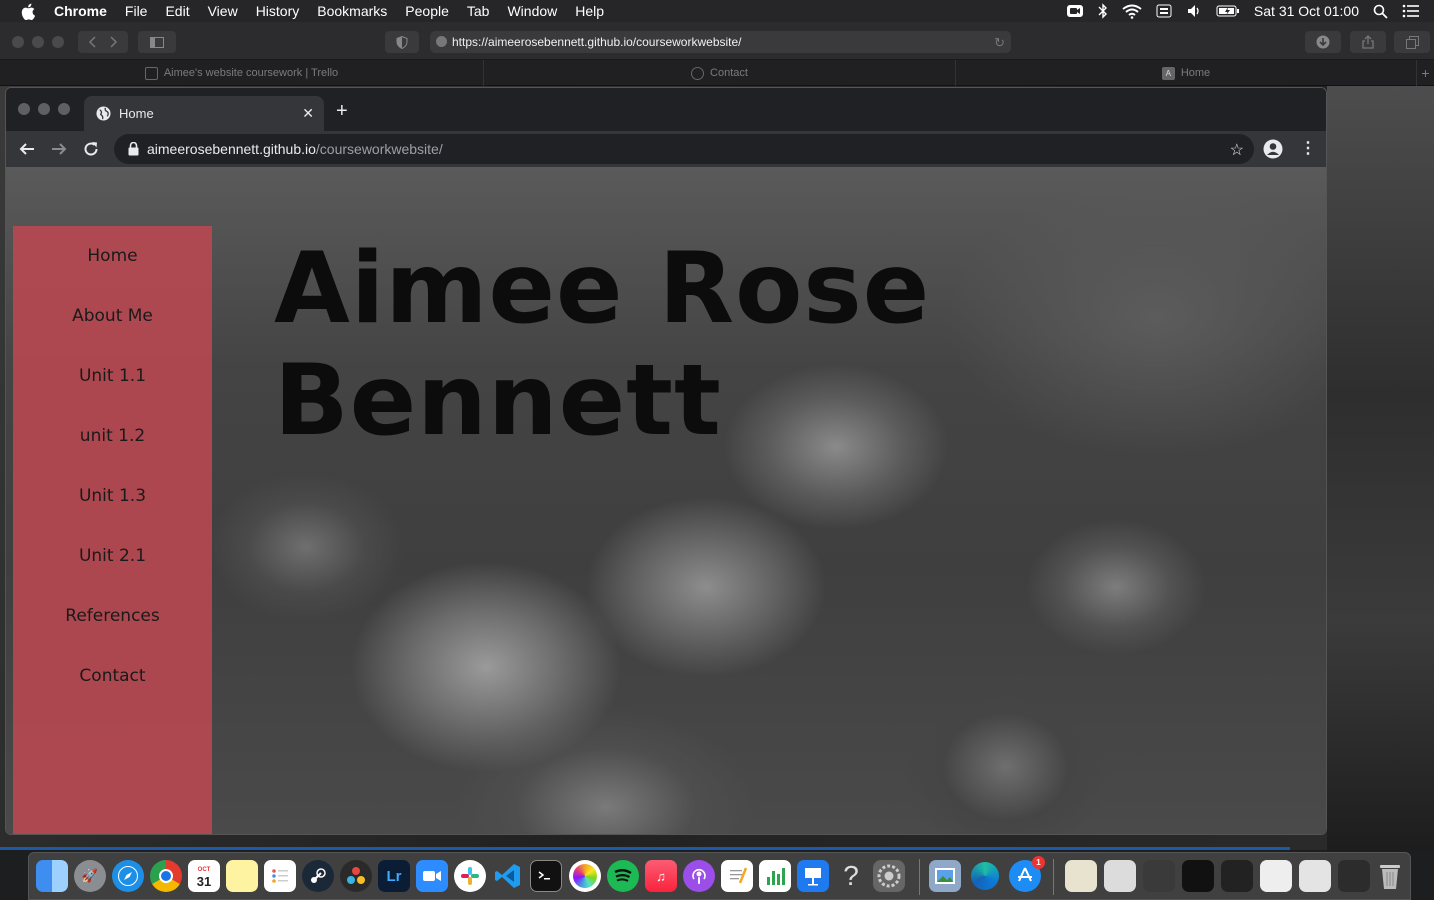 The height and width of the screenshot is (900, 1434). What do you see at coordinates (356, 876) in the screenshot?
I see `davinci-resolve-icon` at bounding box center [356, 876].